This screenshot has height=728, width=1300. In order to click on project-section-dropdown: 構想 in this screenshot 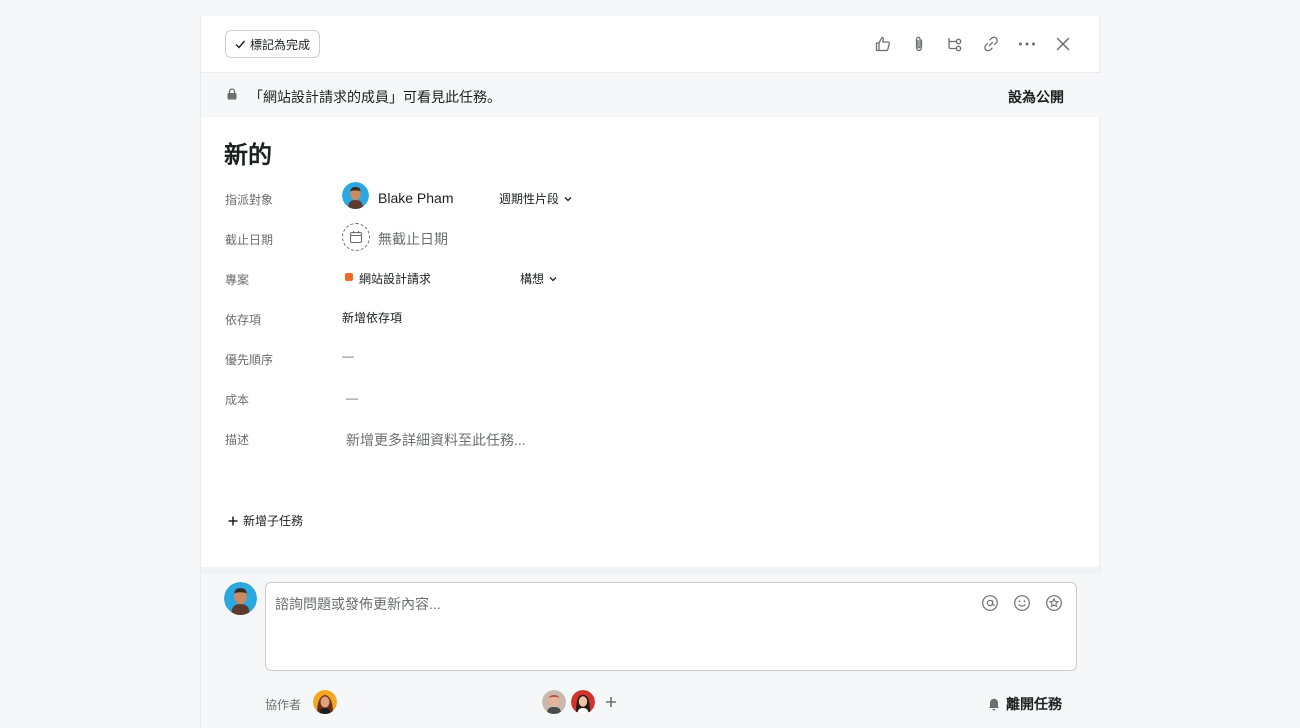, I will do `click(539, 278)`.